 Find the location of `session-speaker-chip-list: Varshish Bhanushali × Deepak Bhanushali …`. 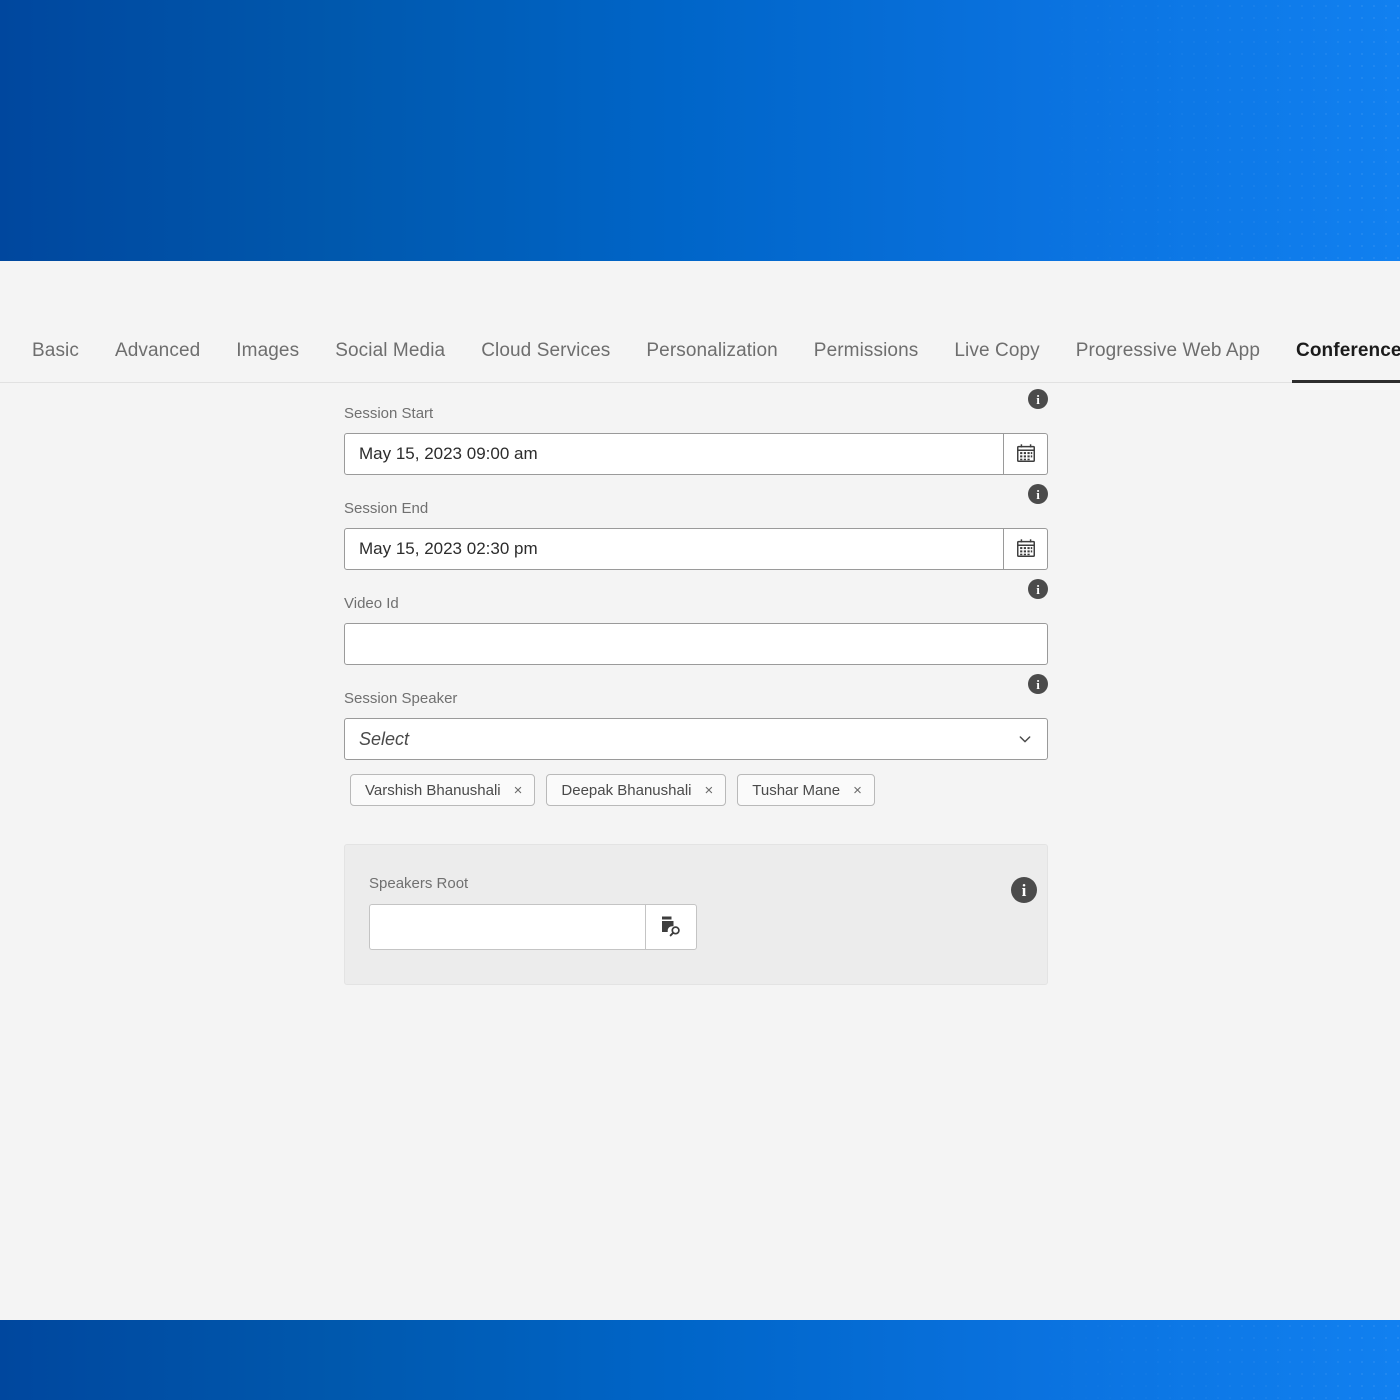

session-speaker-chip-list: Varshish Bhanushali × Deepak Bhanushali … is located at coordinates (696, 790).